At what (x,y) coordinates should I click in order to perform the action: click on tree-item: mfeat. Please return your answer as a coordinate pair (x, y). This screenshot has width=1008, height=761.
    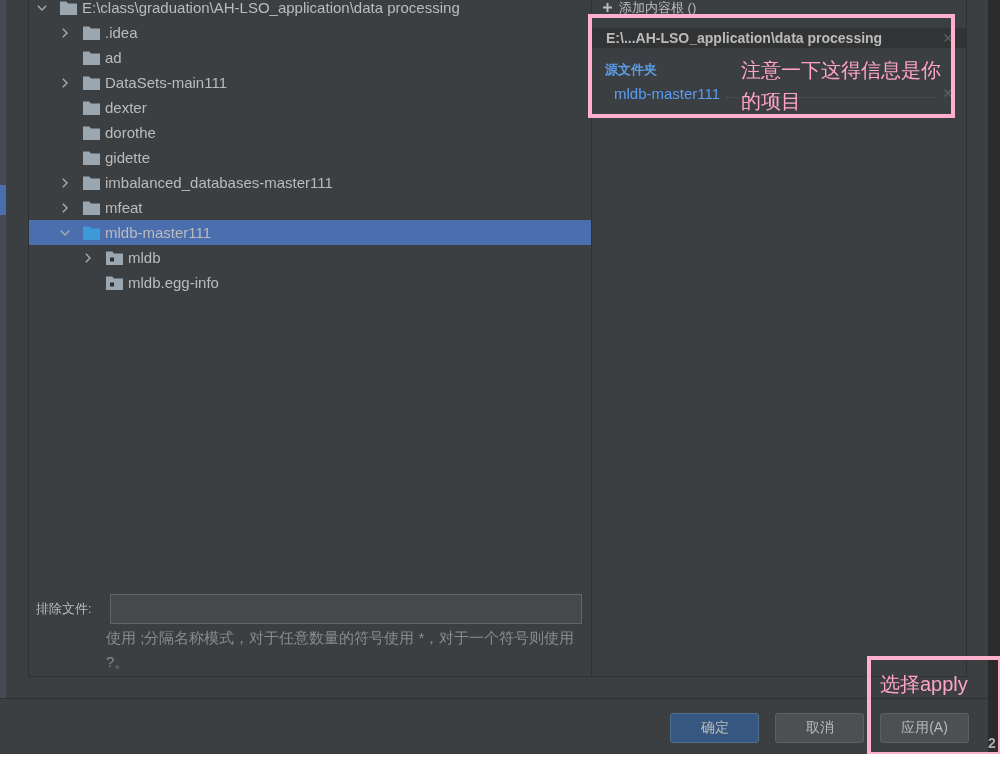
    Looking at the image, I should click on (310, 207).